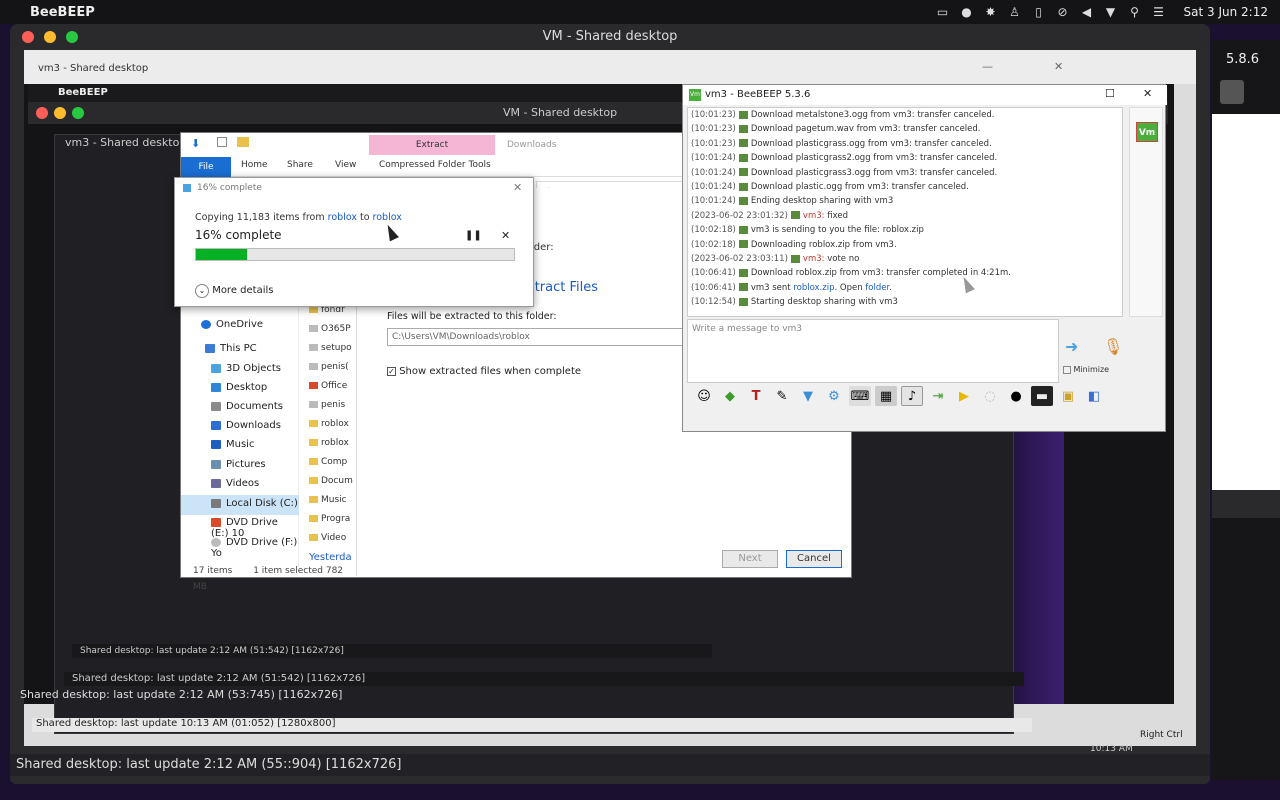 The width and height of the screenshot is (1280, 800). What do you see at coordinates (912, 396) in the screenshot?
I see `music-note-icon: ♪` at bounding box center [912, 396].